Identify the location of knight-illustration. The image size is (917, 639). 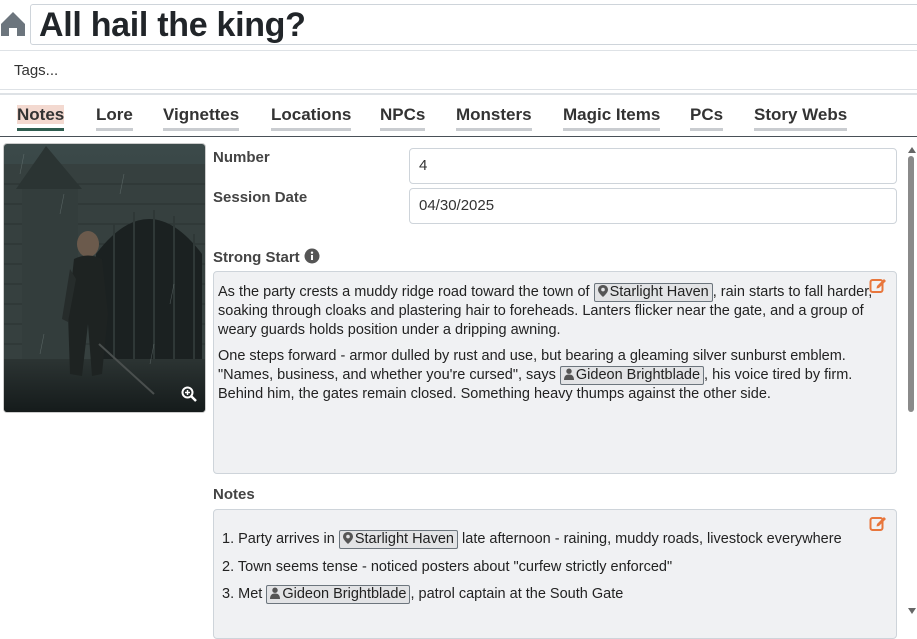
(104, 278).